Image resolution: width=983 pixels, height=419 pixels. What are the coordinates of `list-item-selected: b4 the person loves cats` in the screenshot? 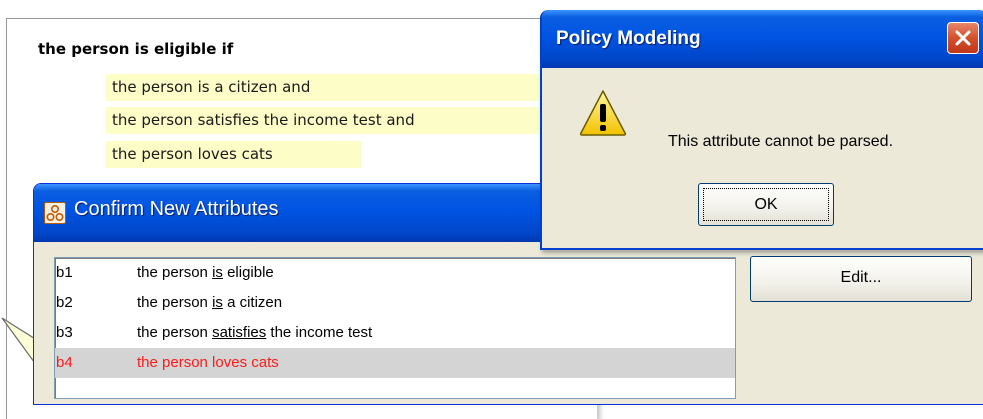 It's located at (395, 363).